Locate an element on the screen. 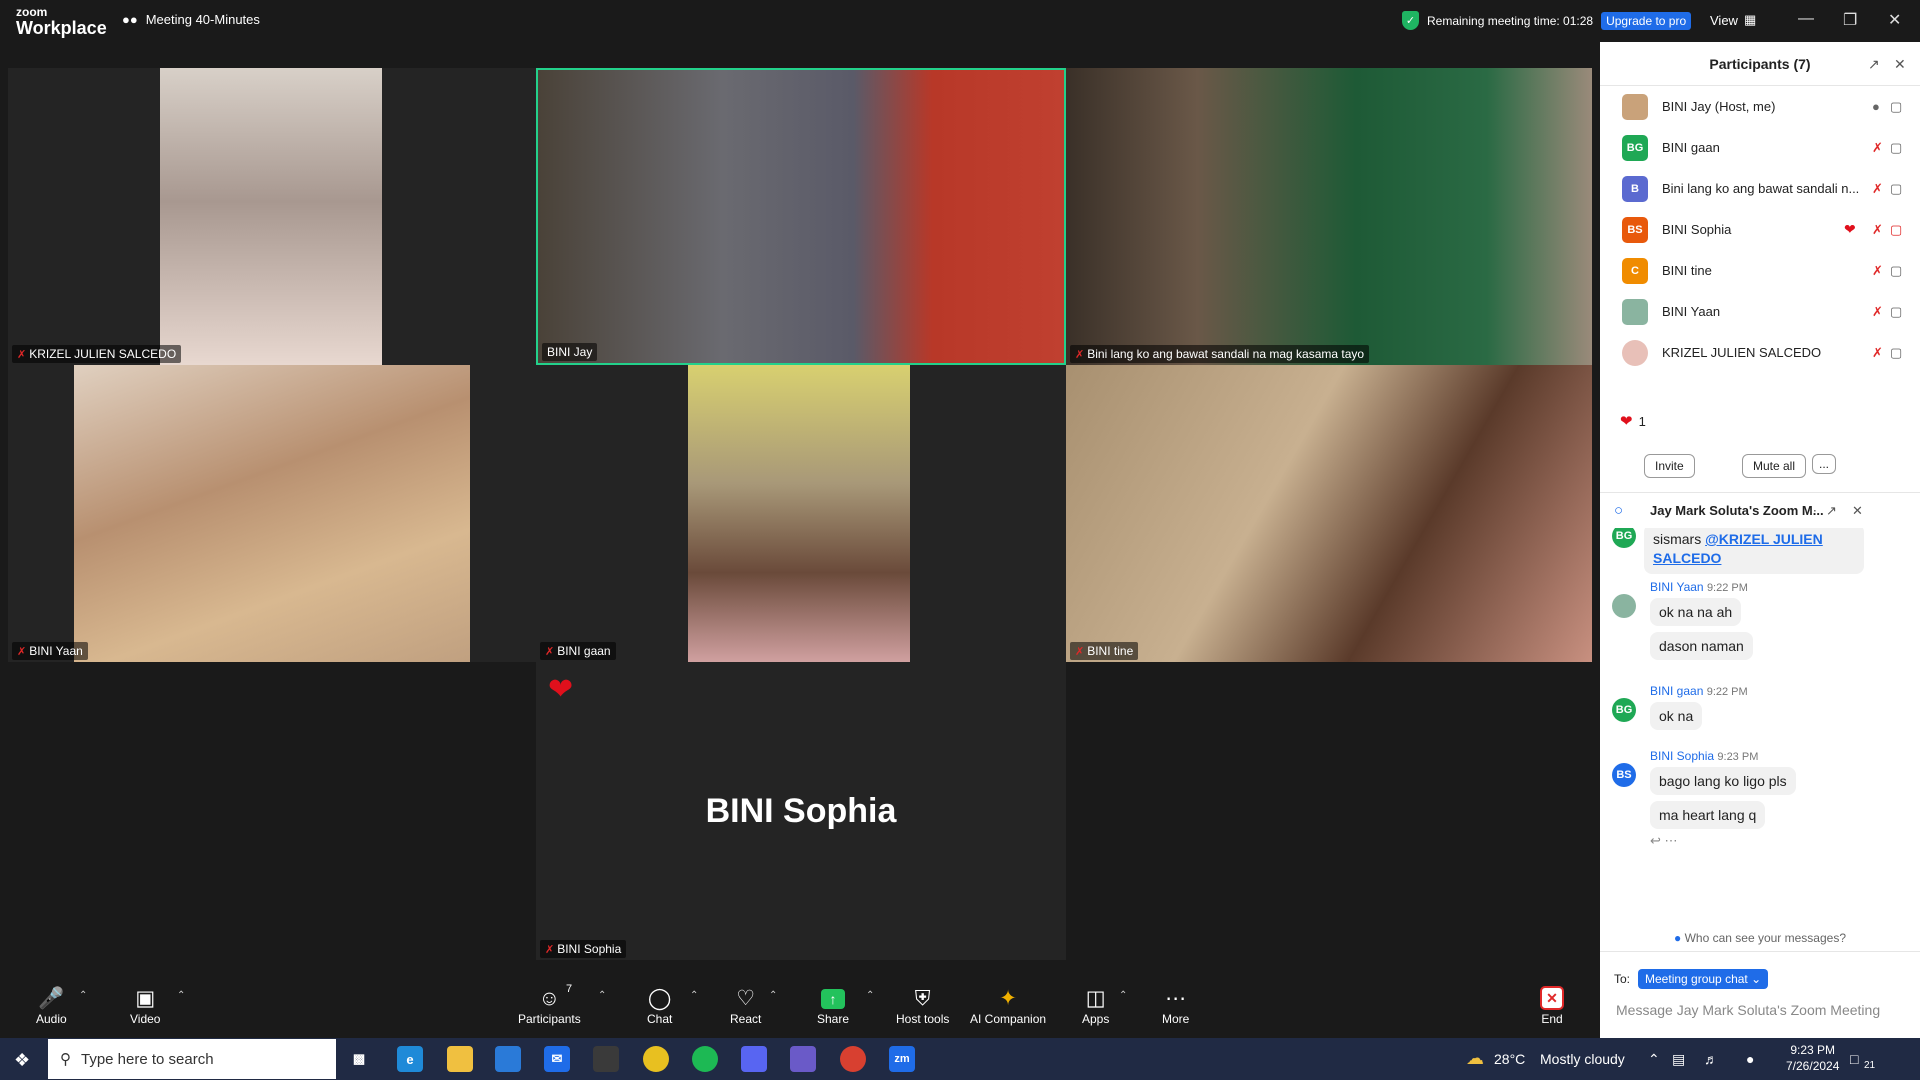 This screenshot has width=1920, height=1080. discord-icon is located at coordinates (754, 1059).